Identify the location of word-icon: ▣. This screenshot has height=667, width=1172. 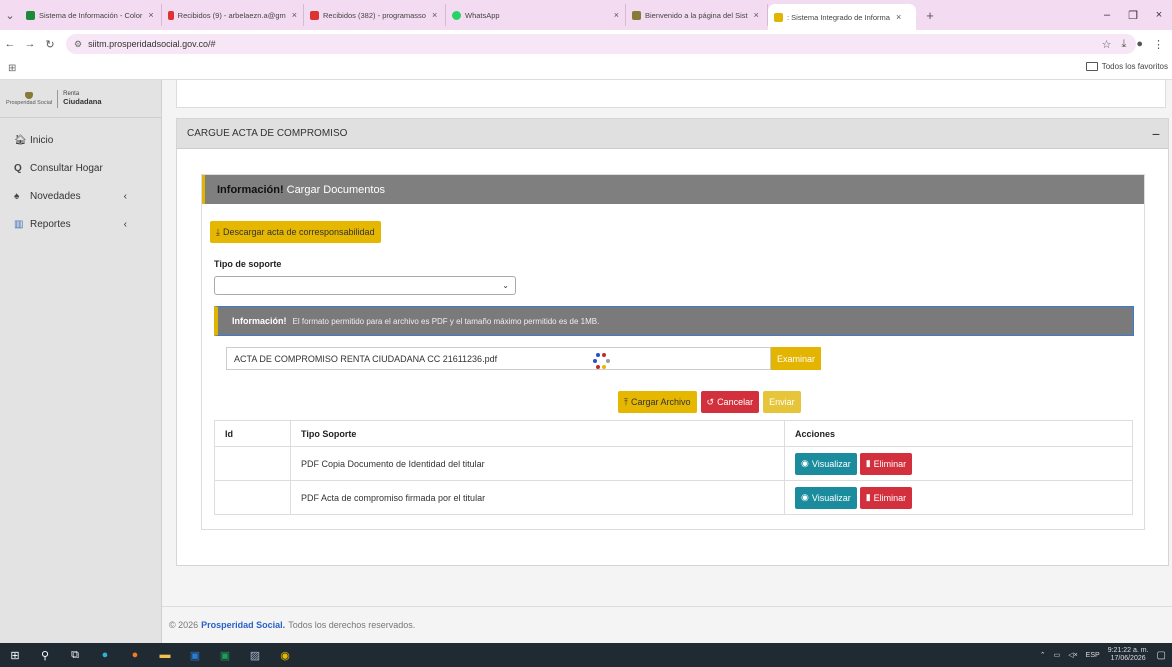
(195, 655).